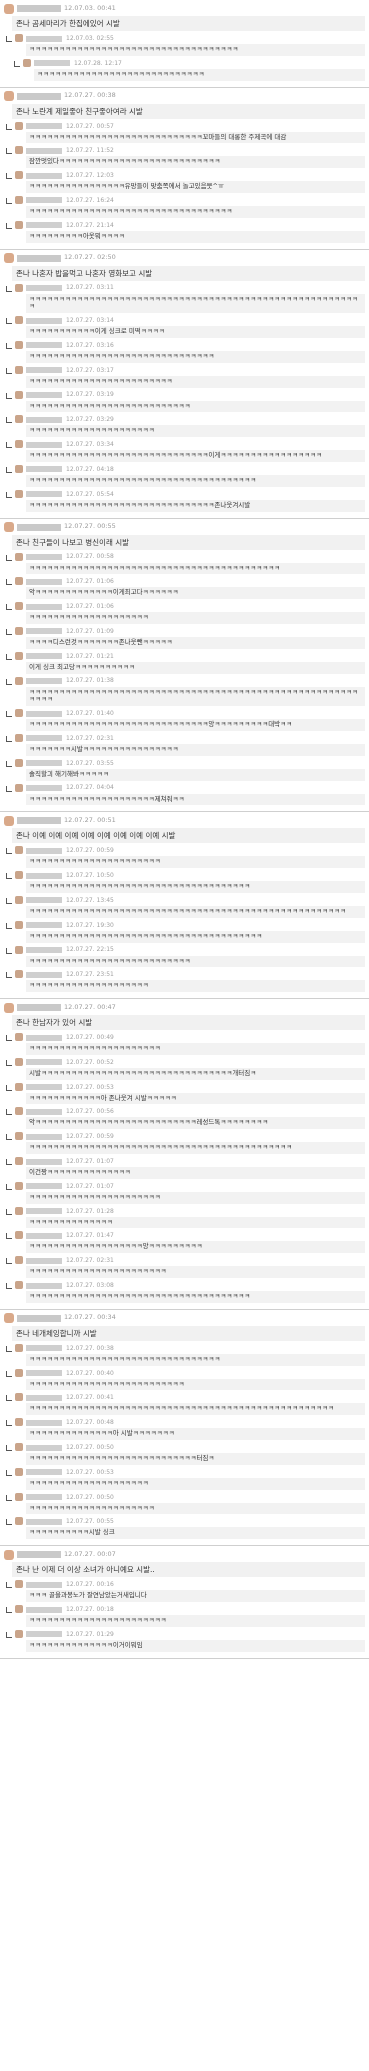 The height and width of the screenshot is (2071, 369). I want to click on post-title: 존나 나혼자 밥을먹고 나혼자 영화보고 시발, so click(188, 273).